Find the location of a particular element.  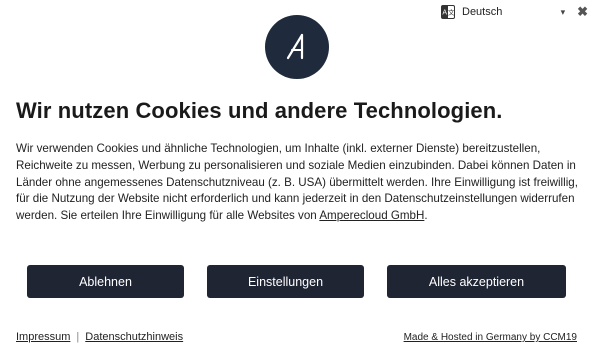

close-icon: ✖ is located at coordinates (582, 12).